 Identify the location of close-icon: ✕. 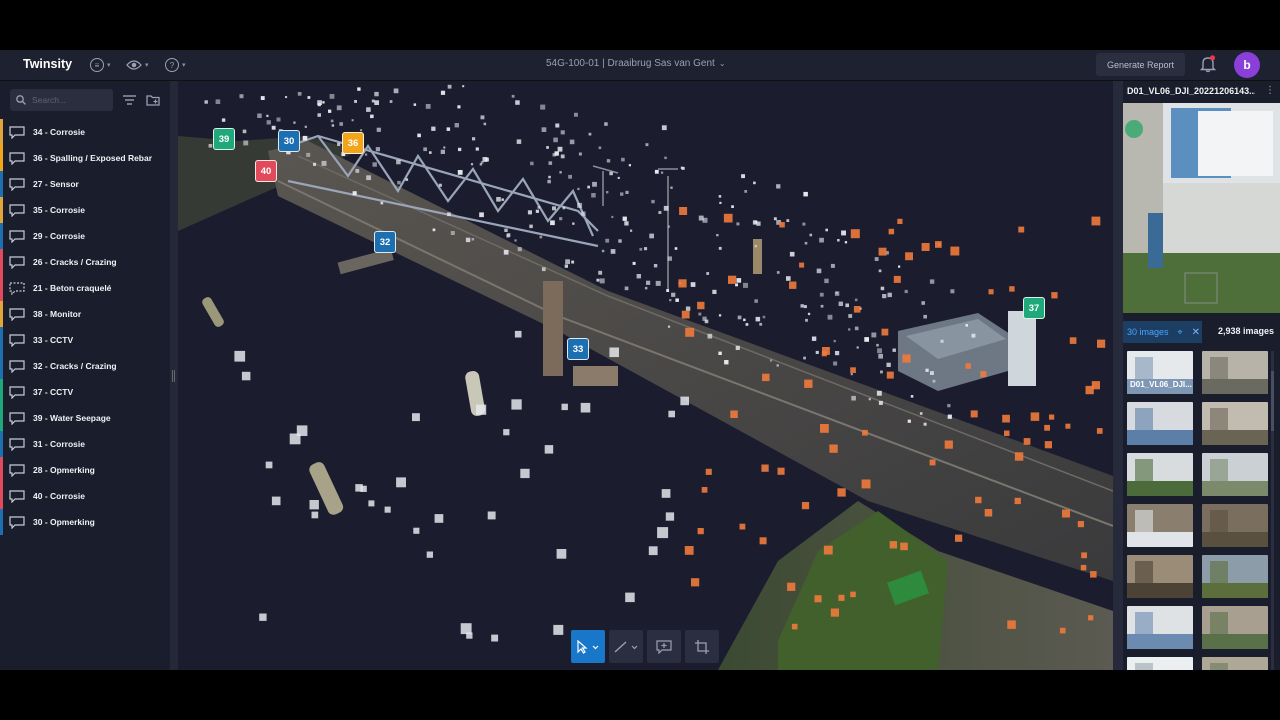
(1196, 332).